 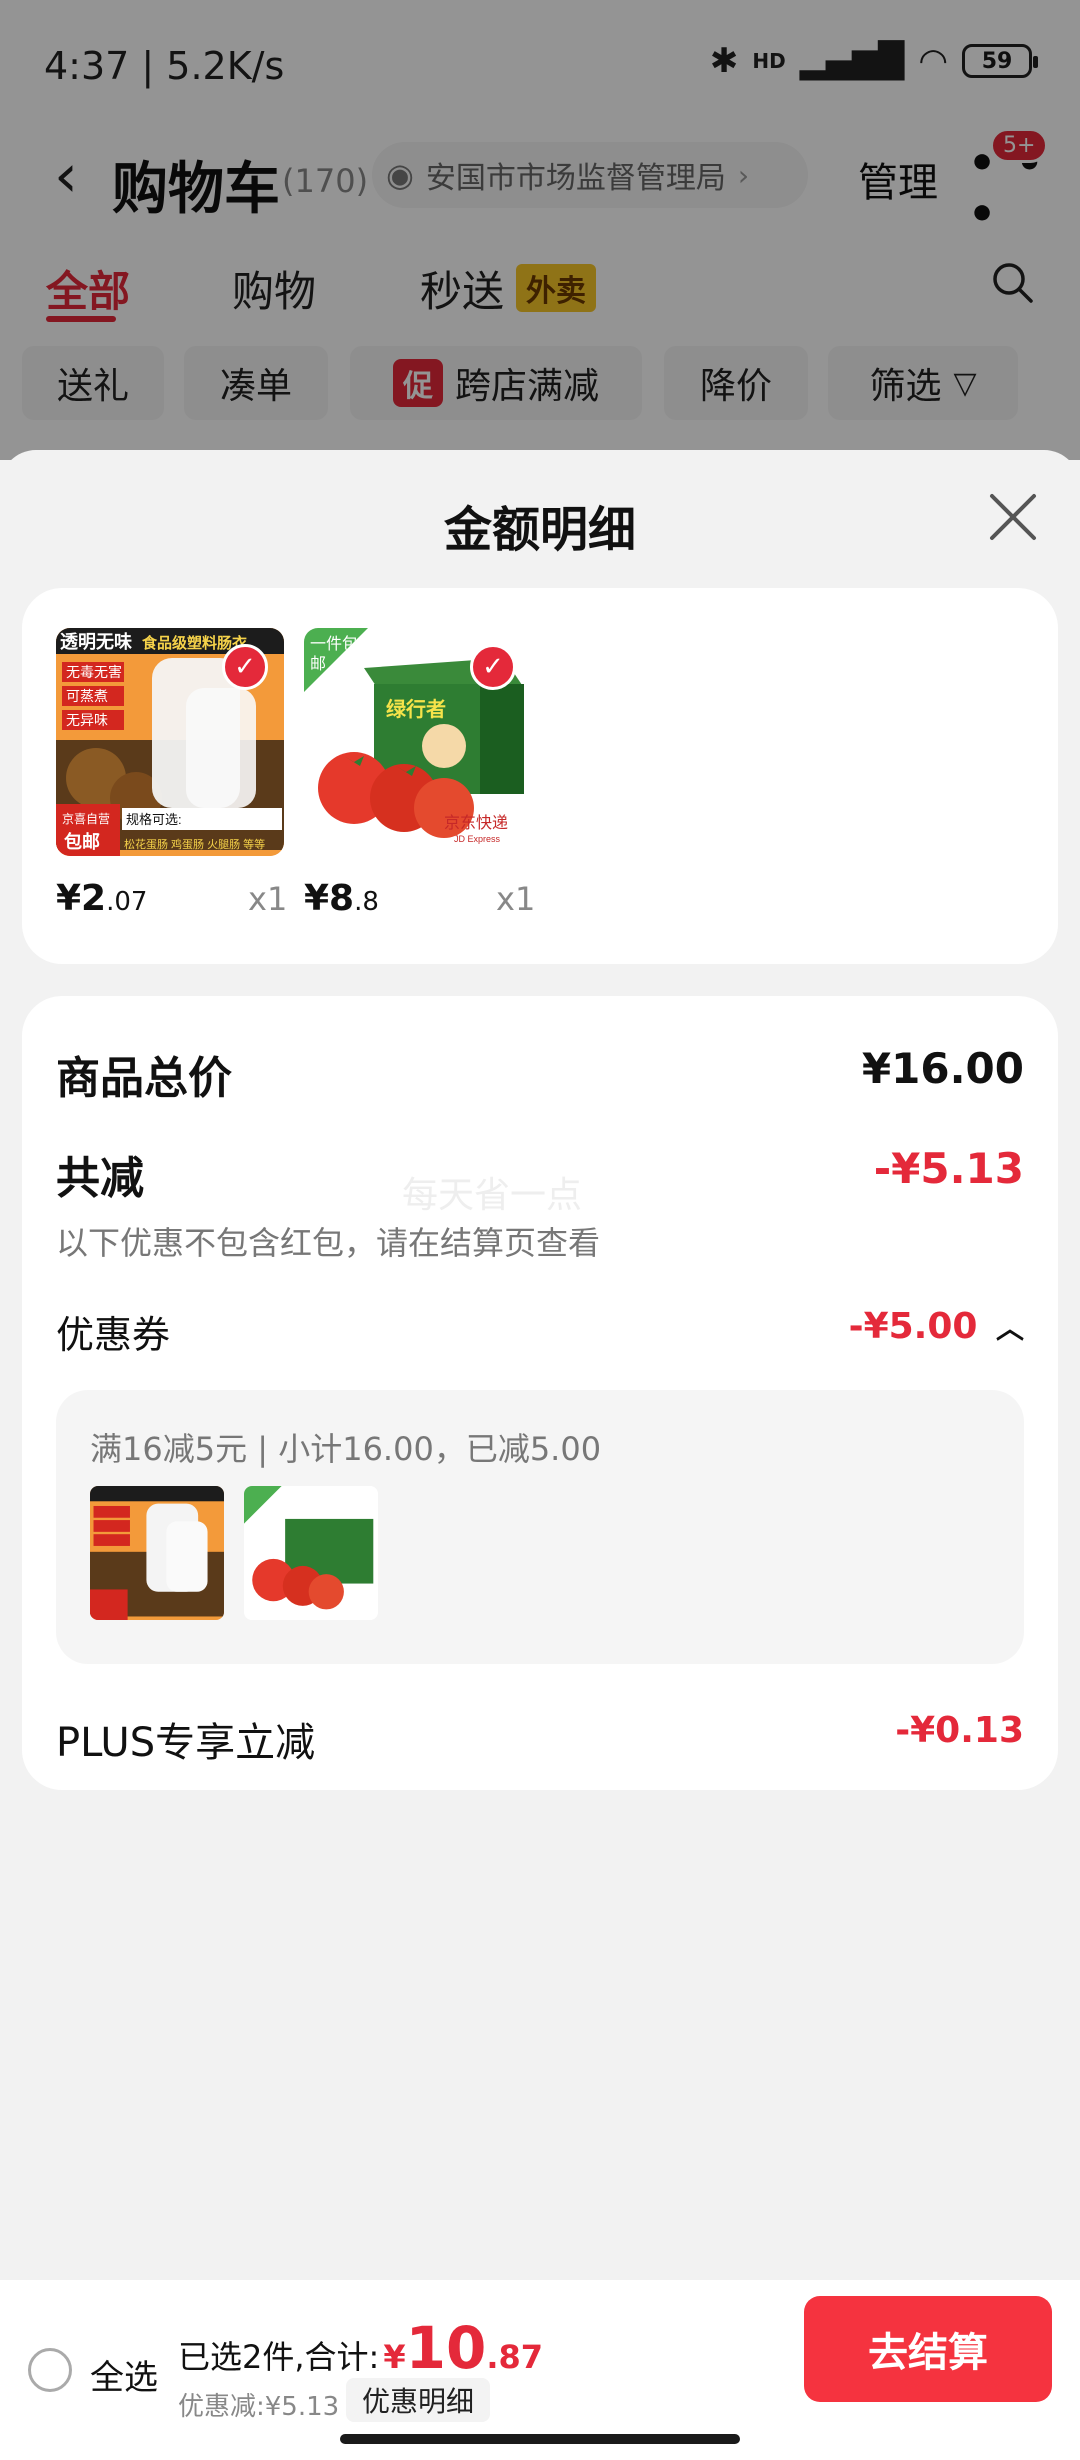 I want to click on tomato-express-text: 京东快递, so click(x=476, y=823).